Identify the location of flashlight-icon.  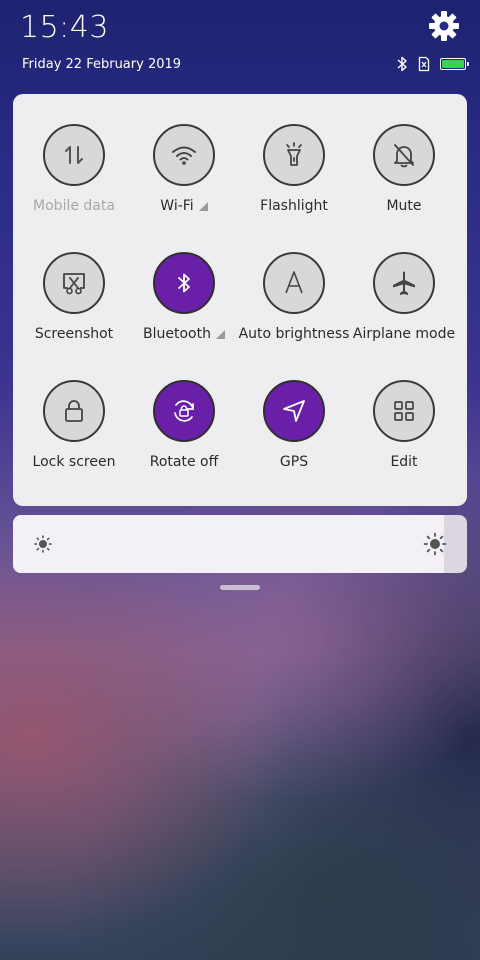
(294, 154).